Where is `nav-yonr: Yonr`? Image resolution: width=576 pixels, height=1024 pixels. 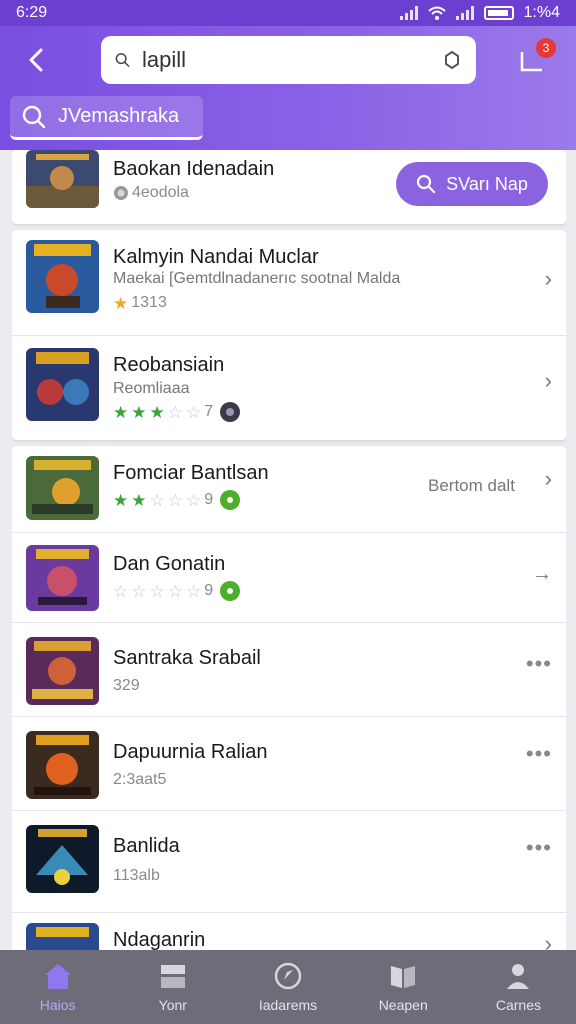
nav-yonr: Yonr is located at coordinates (172, 987).